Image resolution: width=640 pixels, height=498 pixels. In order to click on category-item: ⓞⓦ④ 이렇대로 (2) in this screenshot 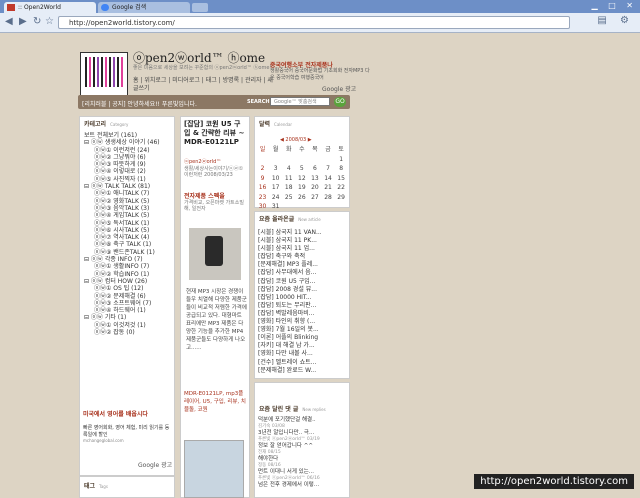, I will do `click(129, 171)`.